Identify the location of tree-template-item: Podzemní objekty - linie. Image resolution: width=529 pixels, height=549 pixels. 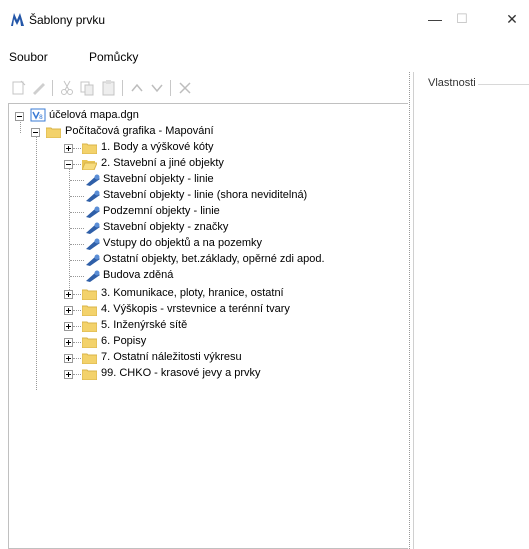
(199, 212).